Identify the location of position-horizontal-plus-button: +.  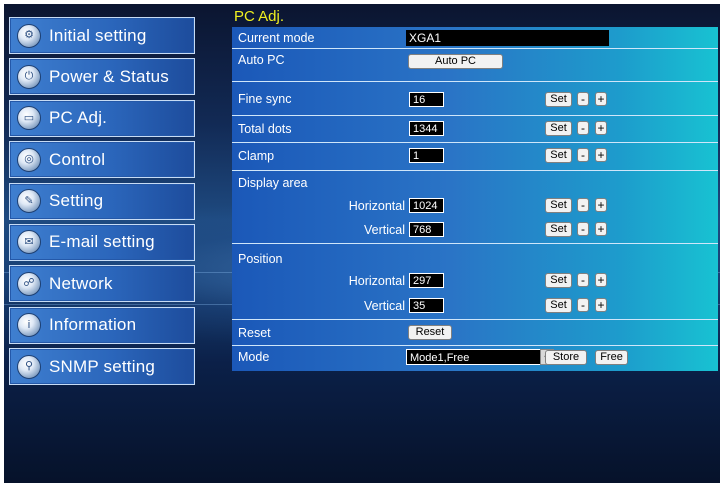
(601, 280).